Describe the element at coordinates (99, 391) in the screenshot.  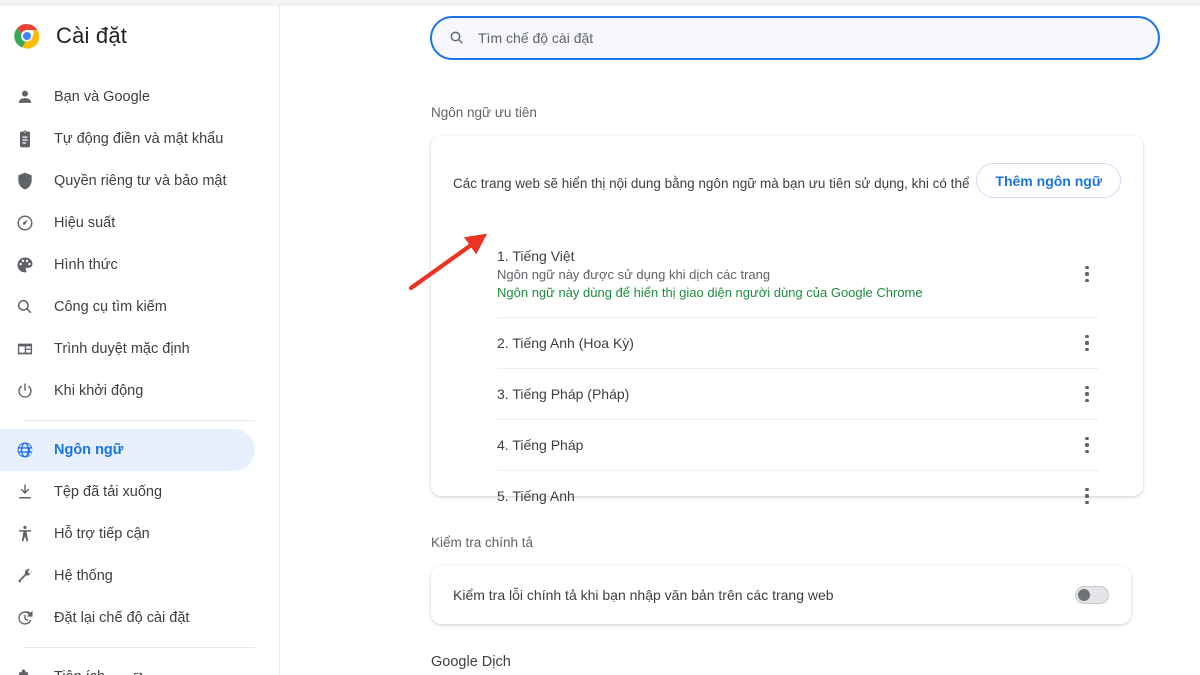
I see `sidebar-item-label: Khi khởi động` at that location.